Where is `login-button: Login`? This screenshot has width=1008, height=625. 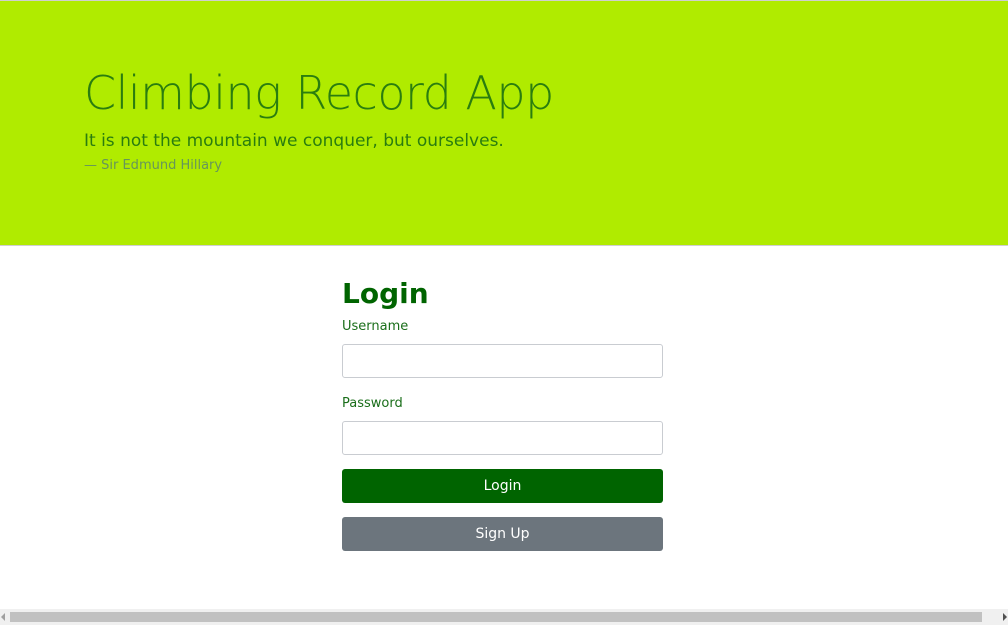
login-button: Login is located at coordinates (502, 486).